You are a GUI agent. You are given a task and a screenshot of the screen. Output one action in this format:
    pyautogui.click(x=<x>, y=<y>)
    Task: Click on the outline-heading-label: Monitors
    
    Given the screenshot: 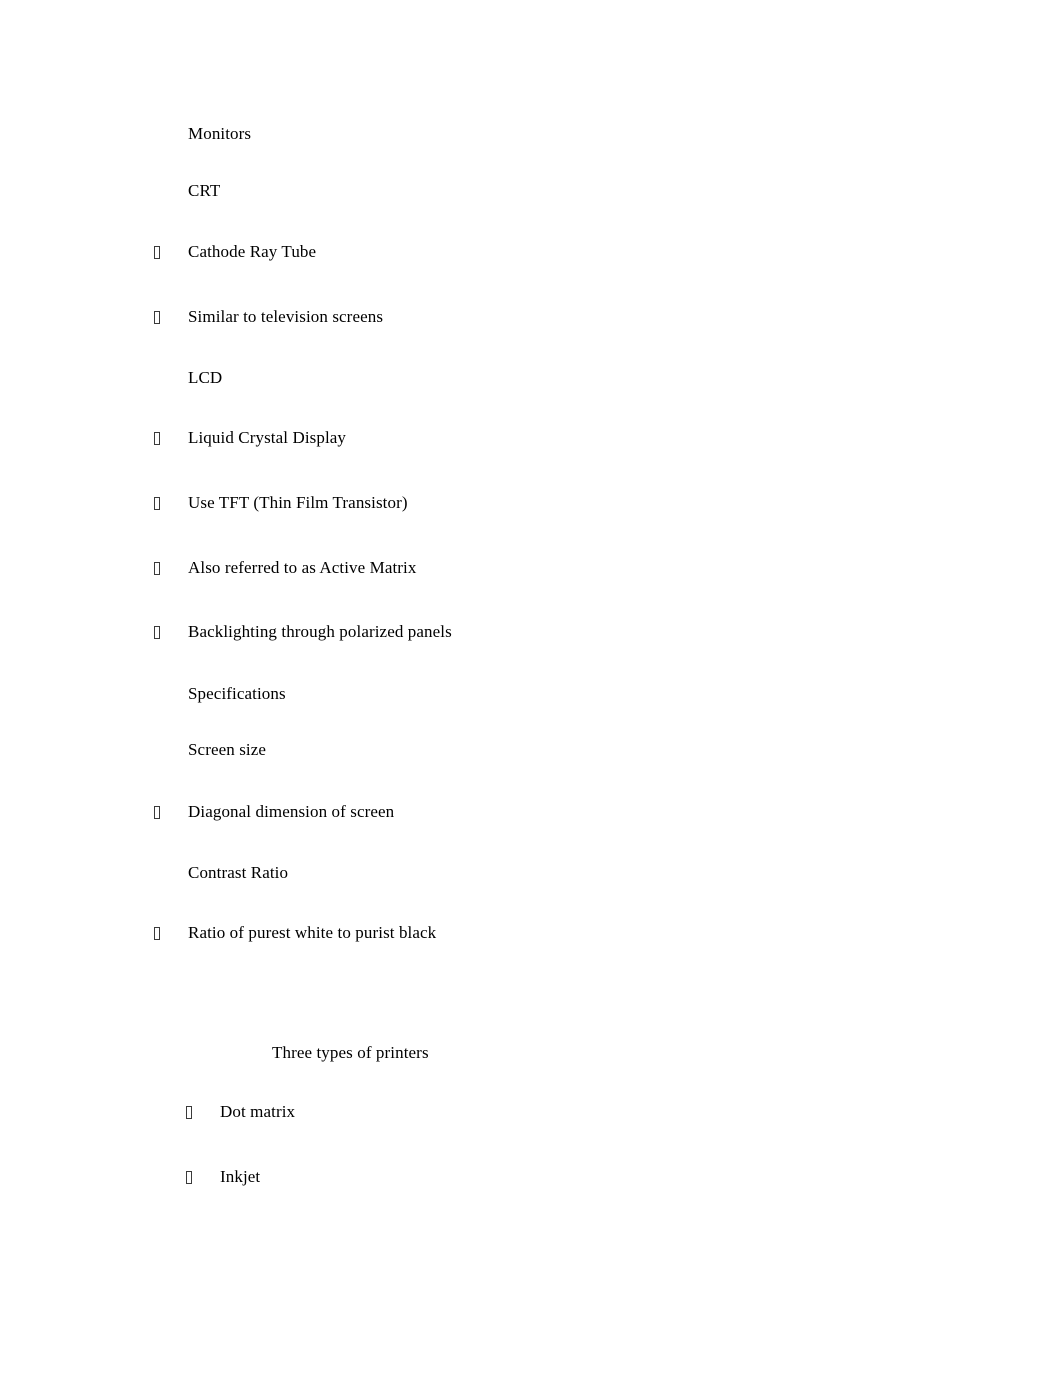 What is the action you would take?
    pyautogui.click(x=220, y=133)
    